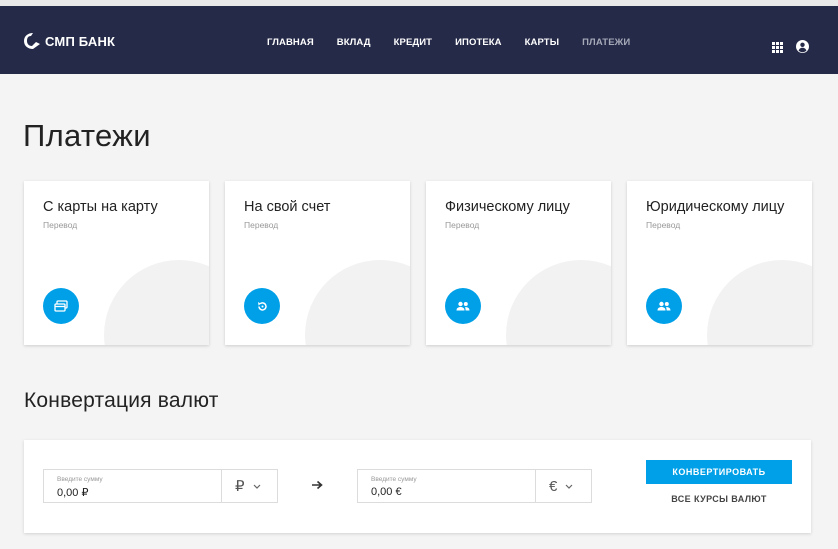 The height and width of the screenshot is (549, 838). What do you see at coordinates (553, 486) in the screenshot?
I see `to-currency-symbol: €` at bounding box center [553, 486].